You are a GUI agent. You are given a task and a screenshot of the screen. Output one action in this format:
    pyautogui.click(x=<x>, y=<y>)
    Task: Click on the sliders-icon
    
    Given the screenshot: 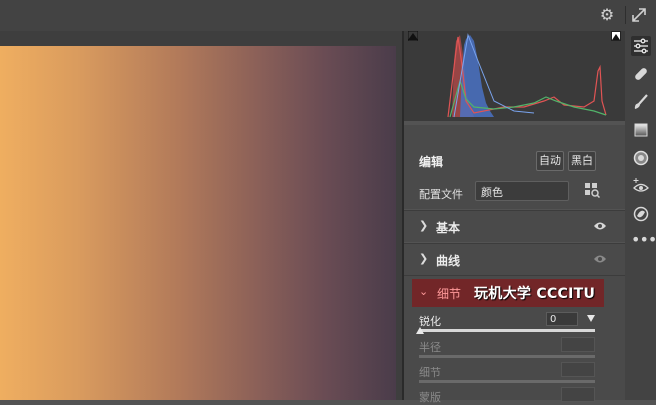 What is the action you would take?
    pyautogui.click(x=641, y=46)
    